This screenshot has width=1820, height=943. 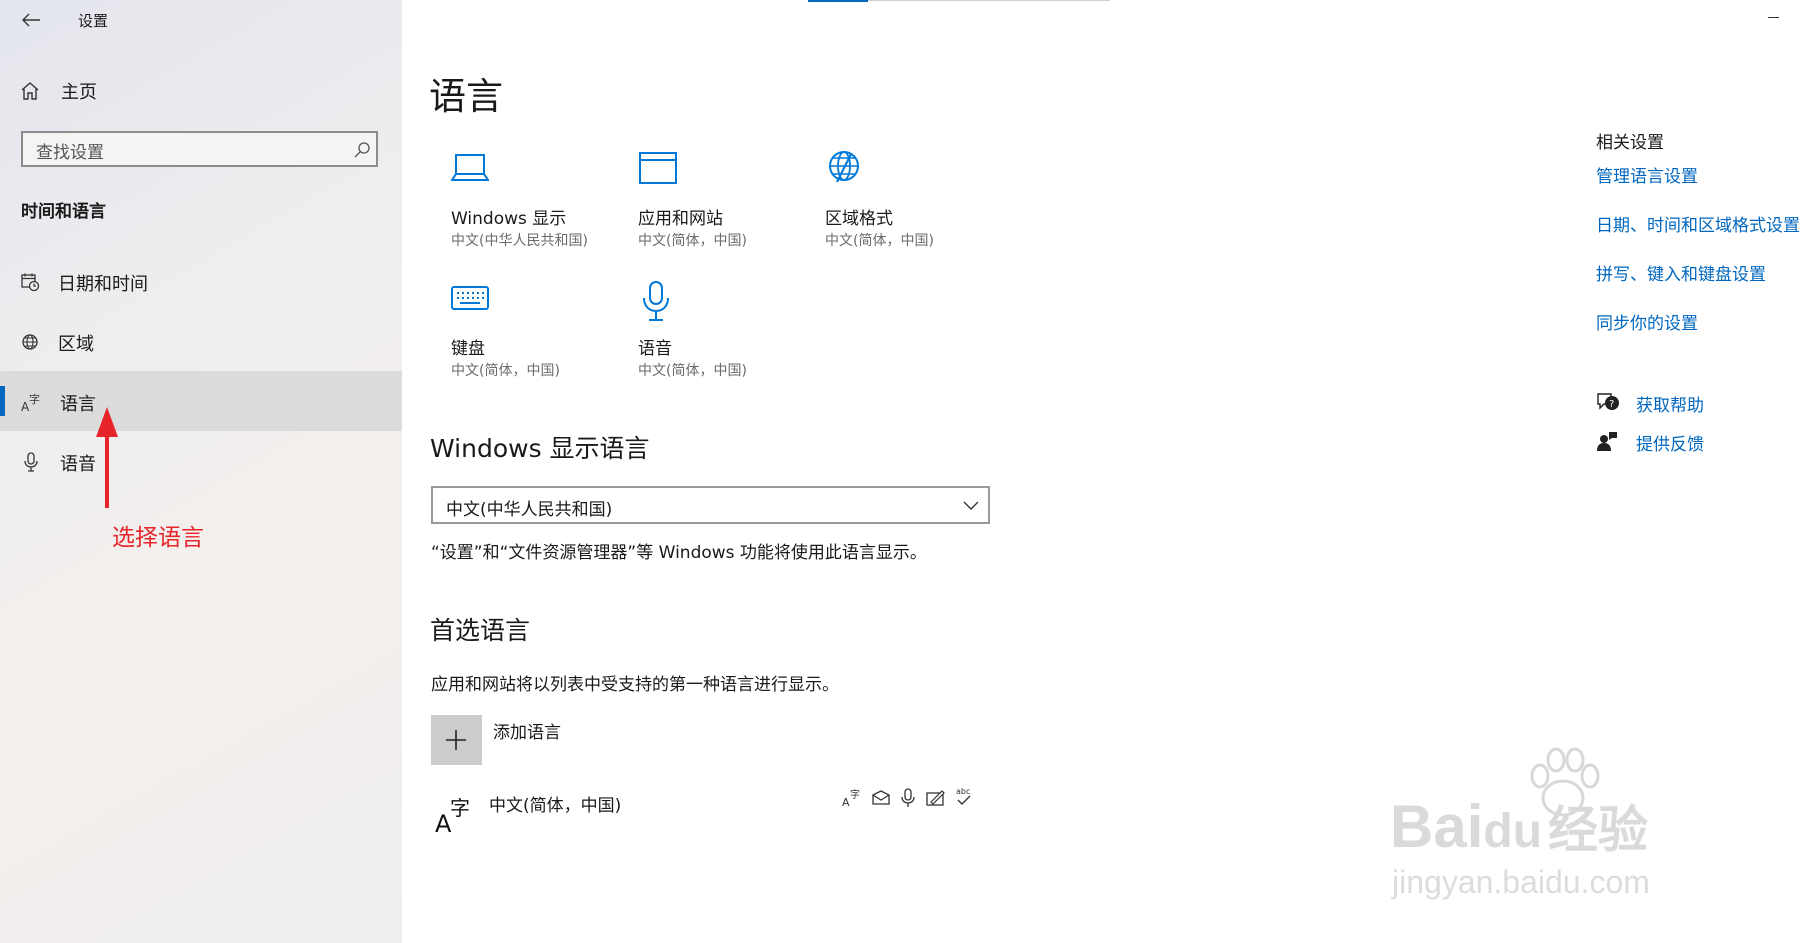 What do you see at coordinates (509, 219) in the screenshot?
I see `tile-title: Windows 显示` at bounding box center [509, 219].